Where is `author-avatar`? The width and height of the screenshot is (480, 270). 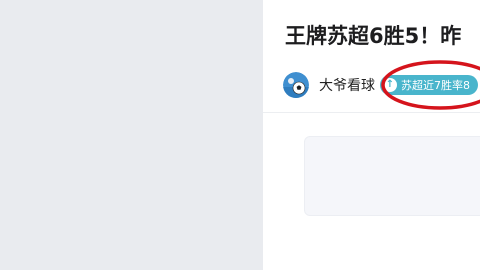
author-avatar is located at coordinates (296, 85).